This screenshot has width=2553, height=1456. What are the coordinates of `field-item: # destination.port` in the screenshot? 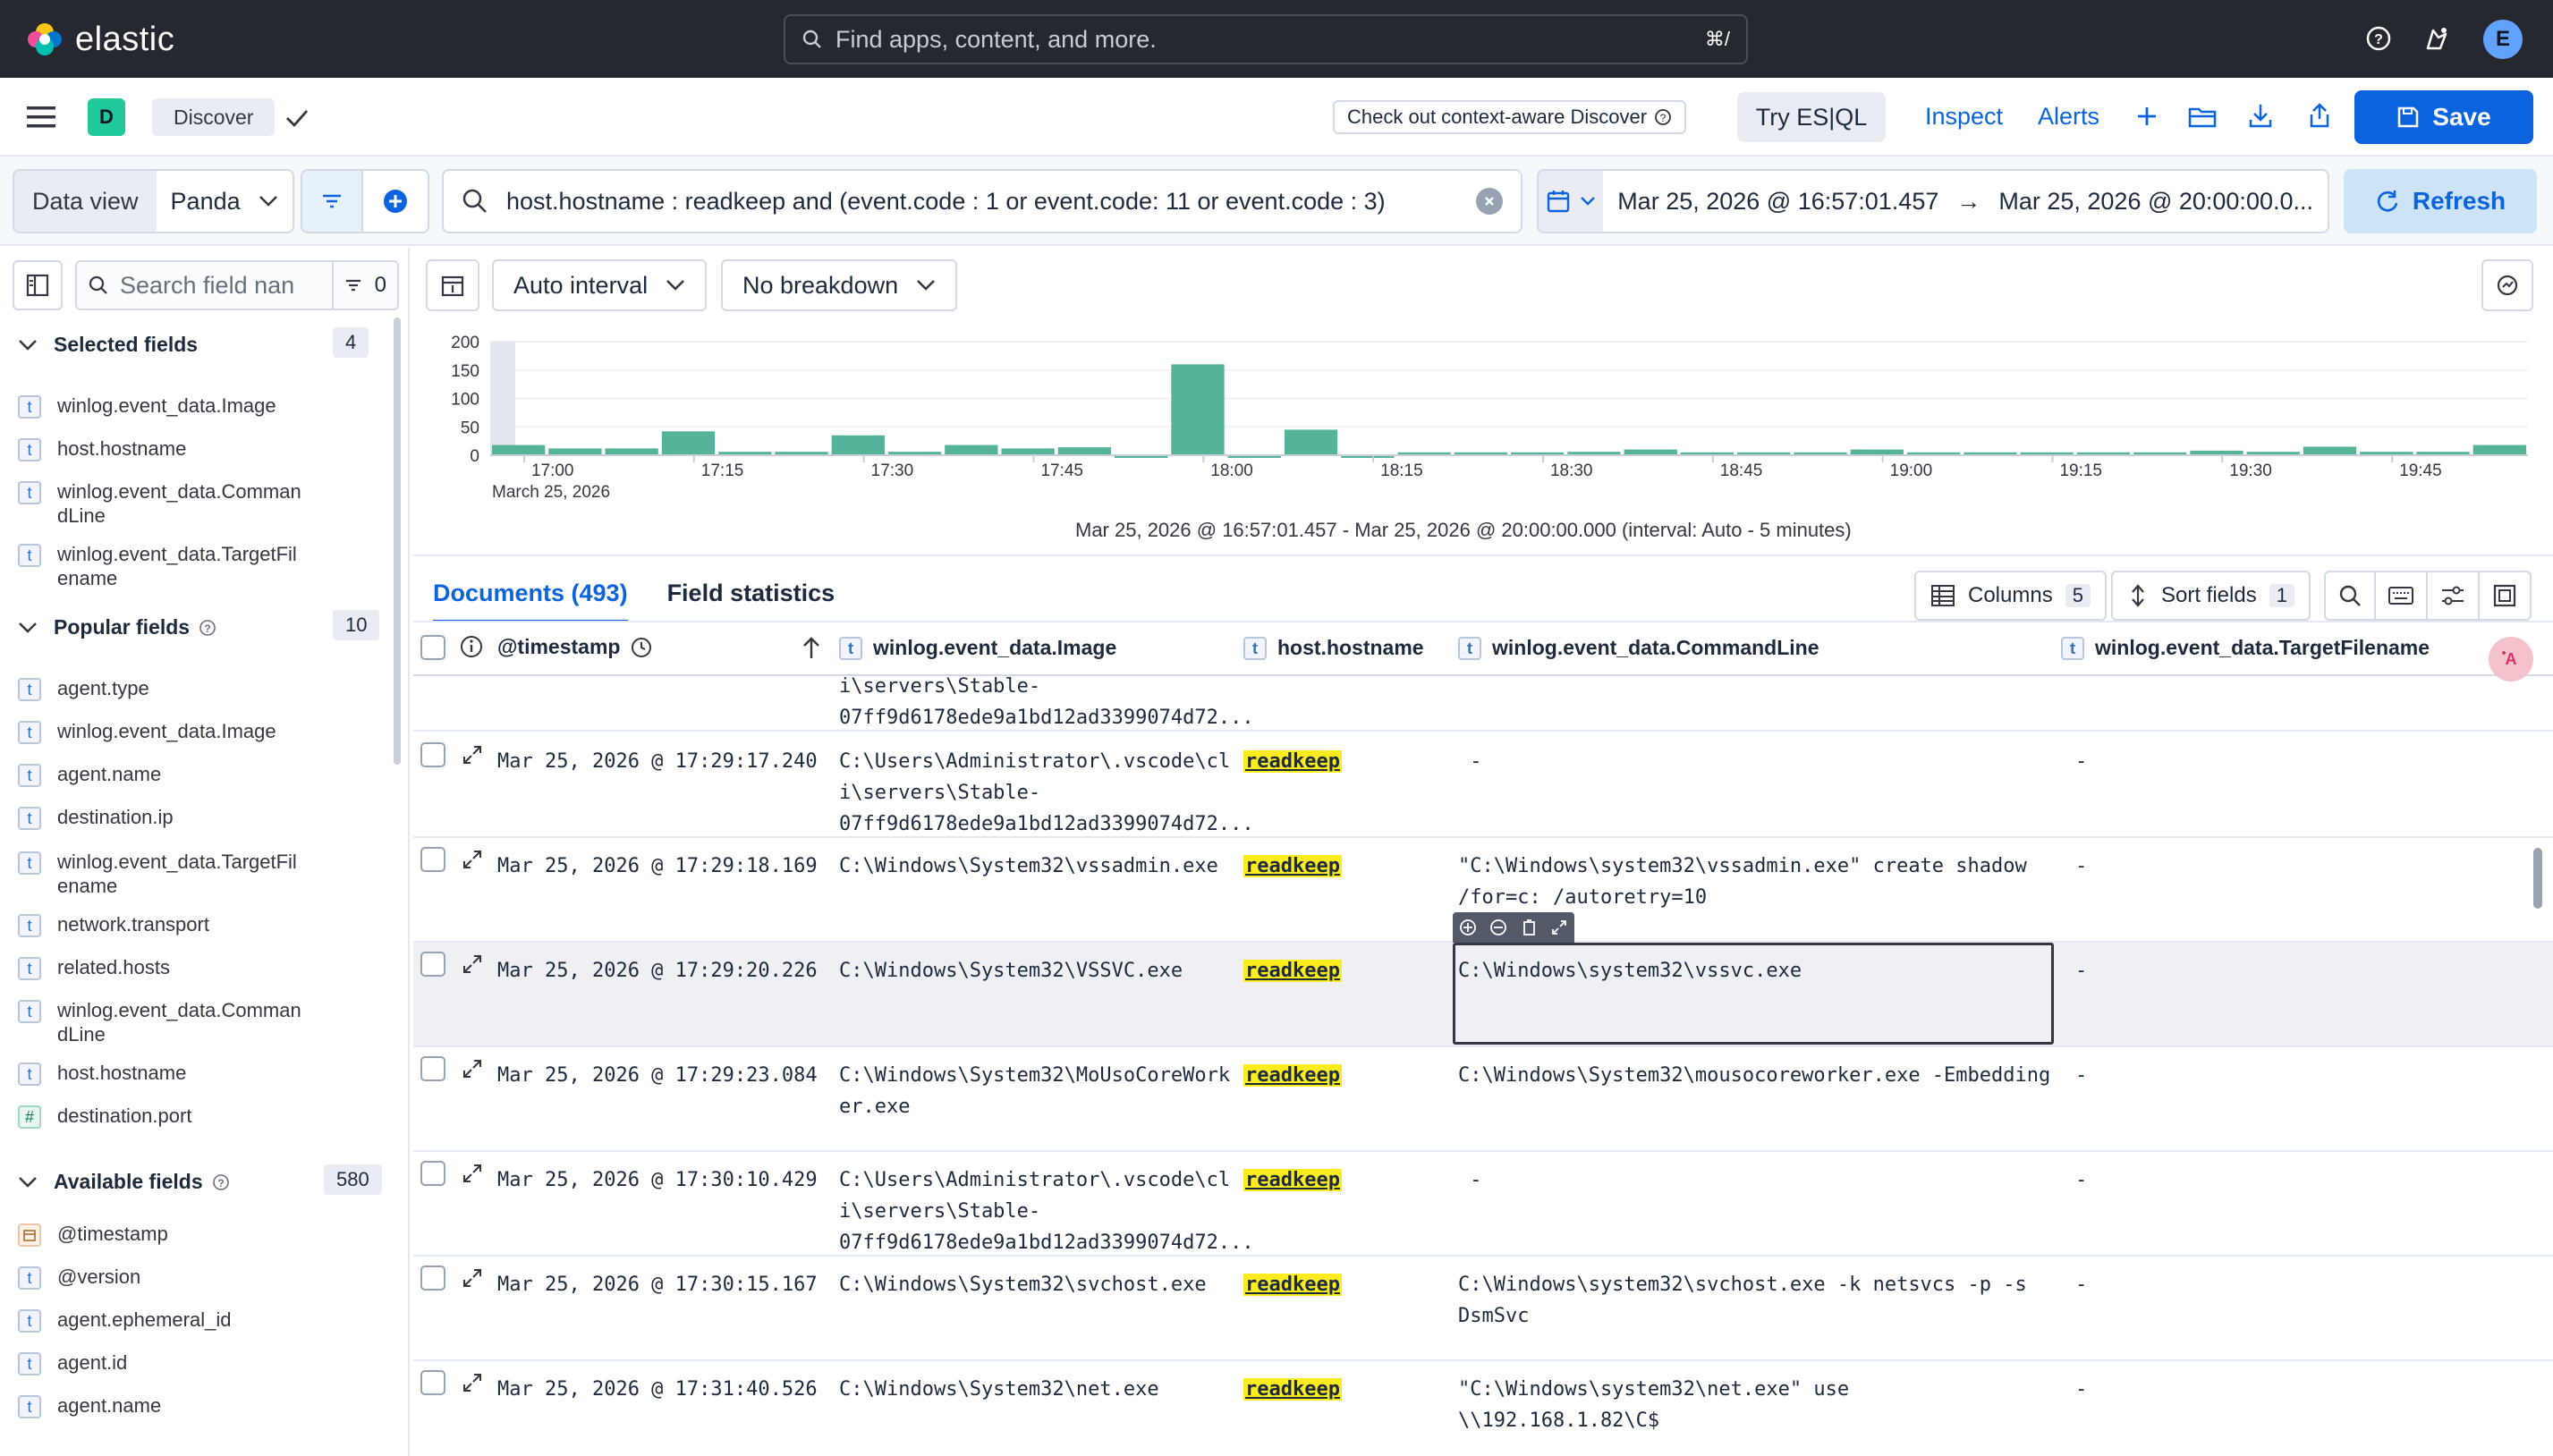 It's located at (197, 1116).